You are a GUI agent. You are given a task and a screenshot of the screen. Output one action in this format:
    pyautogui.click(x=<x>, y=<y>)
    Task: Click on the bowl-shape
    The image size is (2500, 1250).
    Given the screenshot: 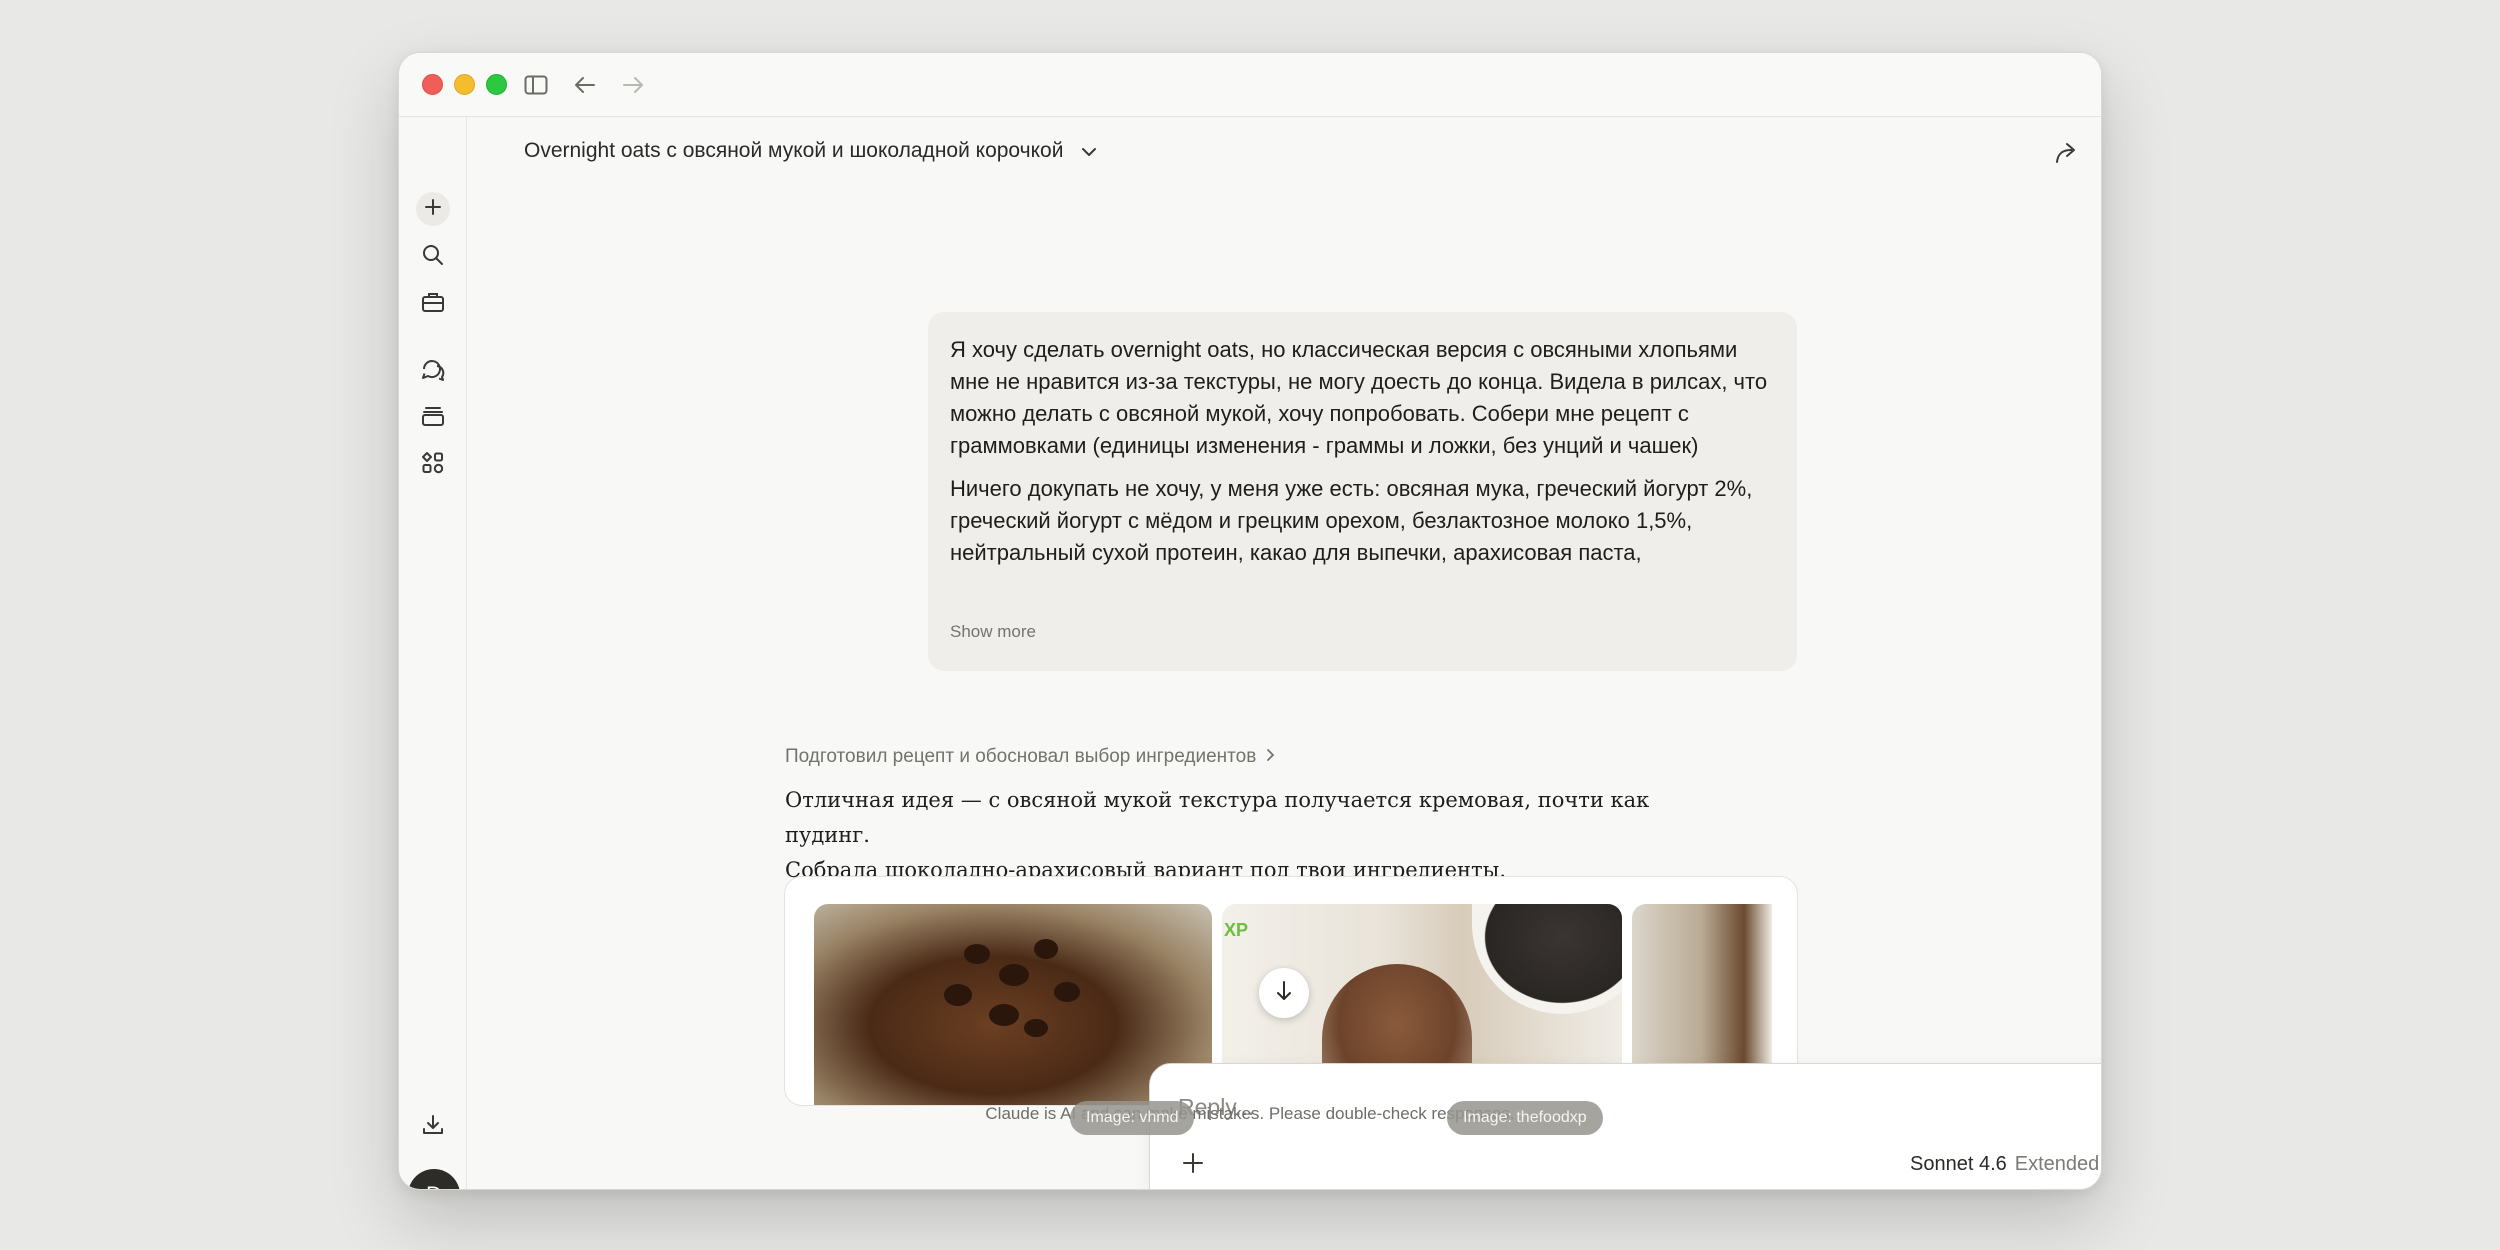 What is the action you would take?
    pyautogui.click(x=1547, y=959)
    